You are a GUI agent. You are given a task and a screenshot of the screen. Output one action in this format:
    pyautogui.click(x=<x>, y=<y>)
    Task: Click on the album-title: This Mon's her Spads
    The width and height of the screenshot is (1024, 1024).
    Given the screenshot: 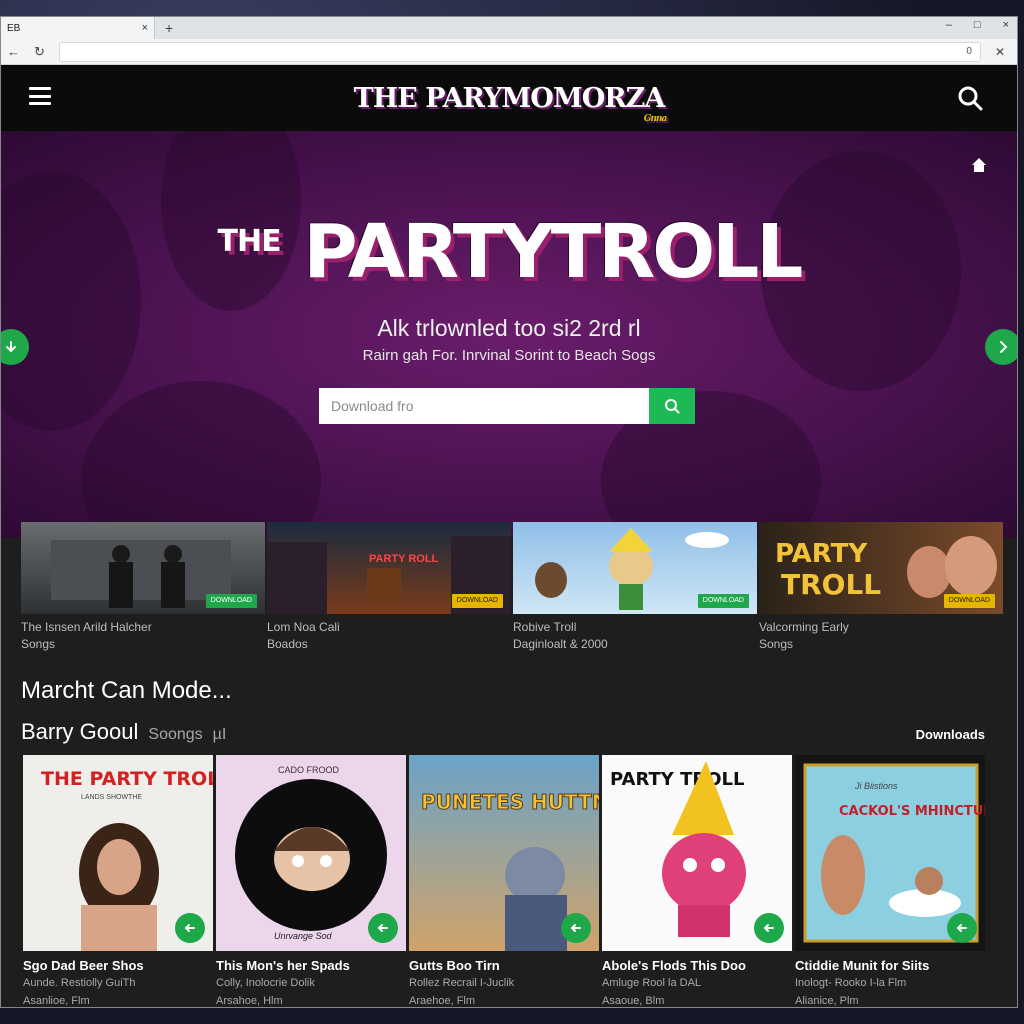 What is the action you would take?
    pyautogui.click(x=311, y=965)
    